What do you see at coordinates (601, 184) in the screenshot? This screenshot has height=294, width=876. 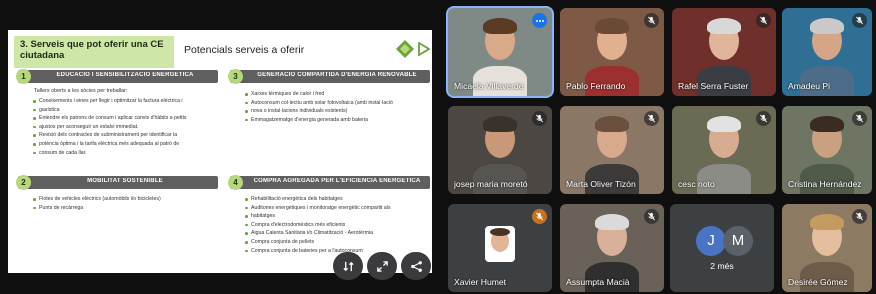 I see `participant-name: Marta Oliver Tizón` at bounding box center [601, 184].